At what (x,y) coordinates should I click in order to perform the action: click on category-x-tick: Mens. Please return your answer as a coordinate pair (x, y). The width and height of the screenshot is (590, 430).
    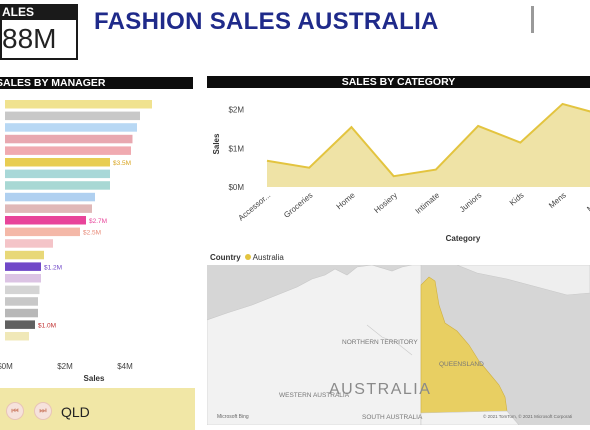
    Looking at the image, I should click on (557, 200).